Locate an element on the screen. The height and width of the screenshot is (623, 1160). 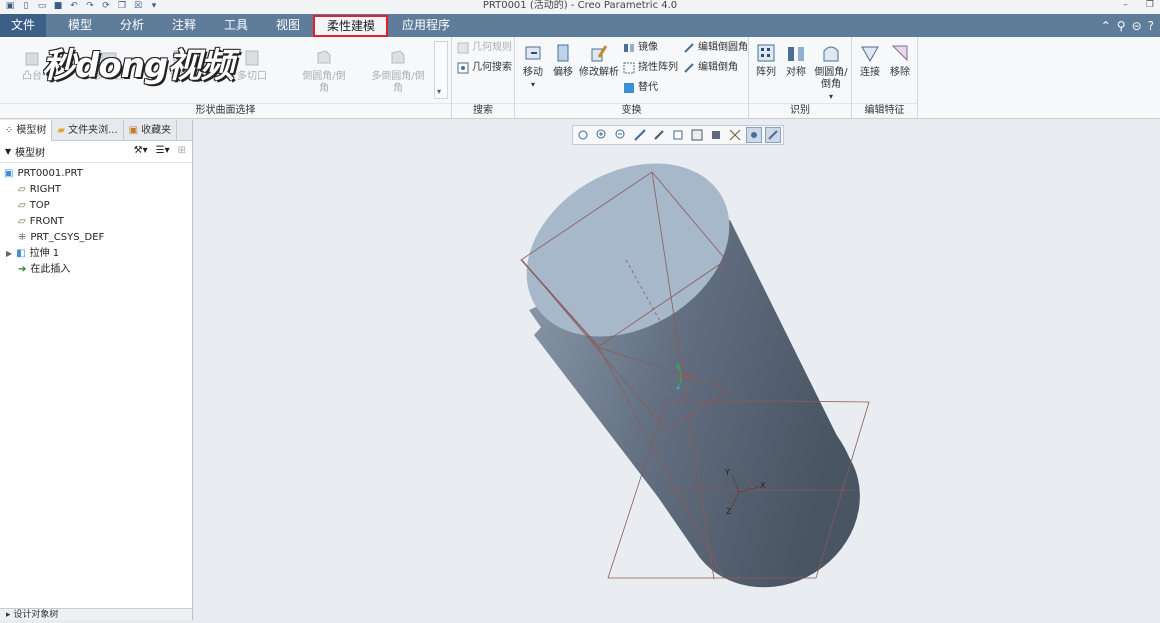
tree-item-label: 拉伸 1 is located at coordinates (44, 253).